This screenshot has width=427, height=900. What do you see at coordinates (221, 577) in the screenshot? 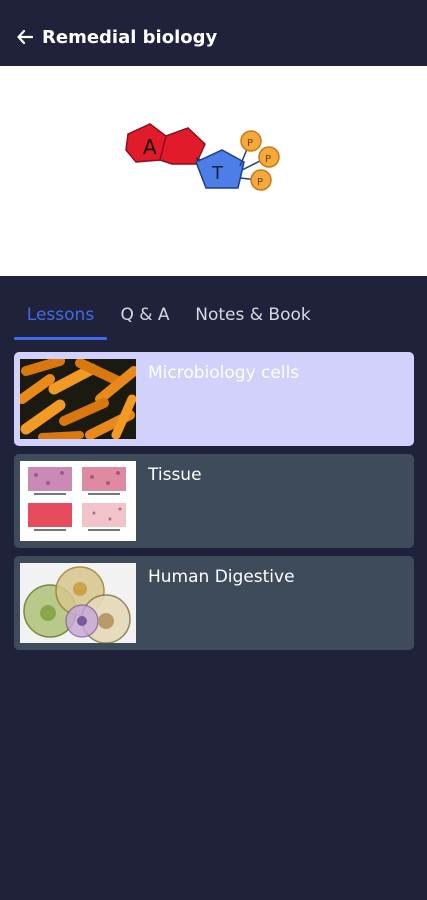
I see `lesson-title: Human Digestive` at bounding box center [221, 577].